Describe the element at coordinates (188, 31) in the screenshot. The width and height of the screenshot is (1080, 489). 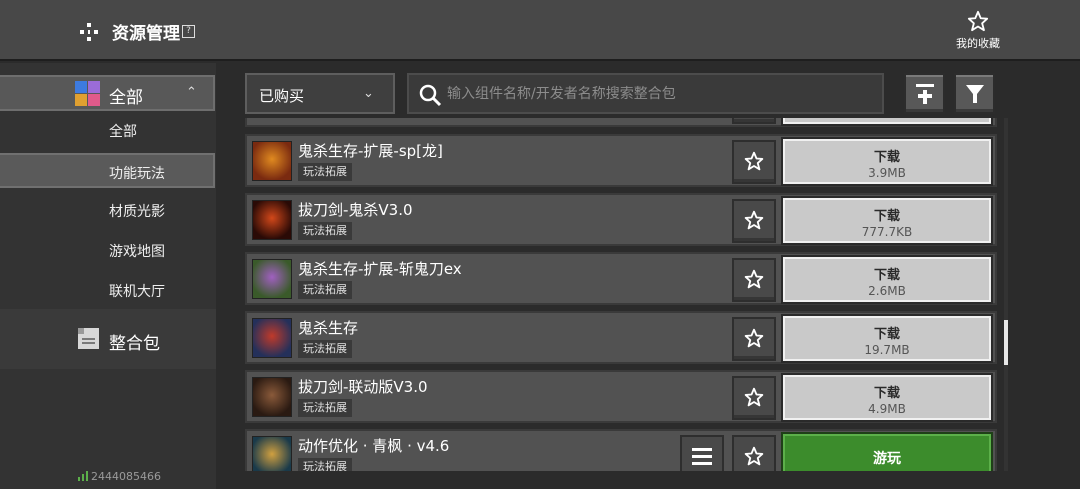
I see `help-icon: ?` at that location.